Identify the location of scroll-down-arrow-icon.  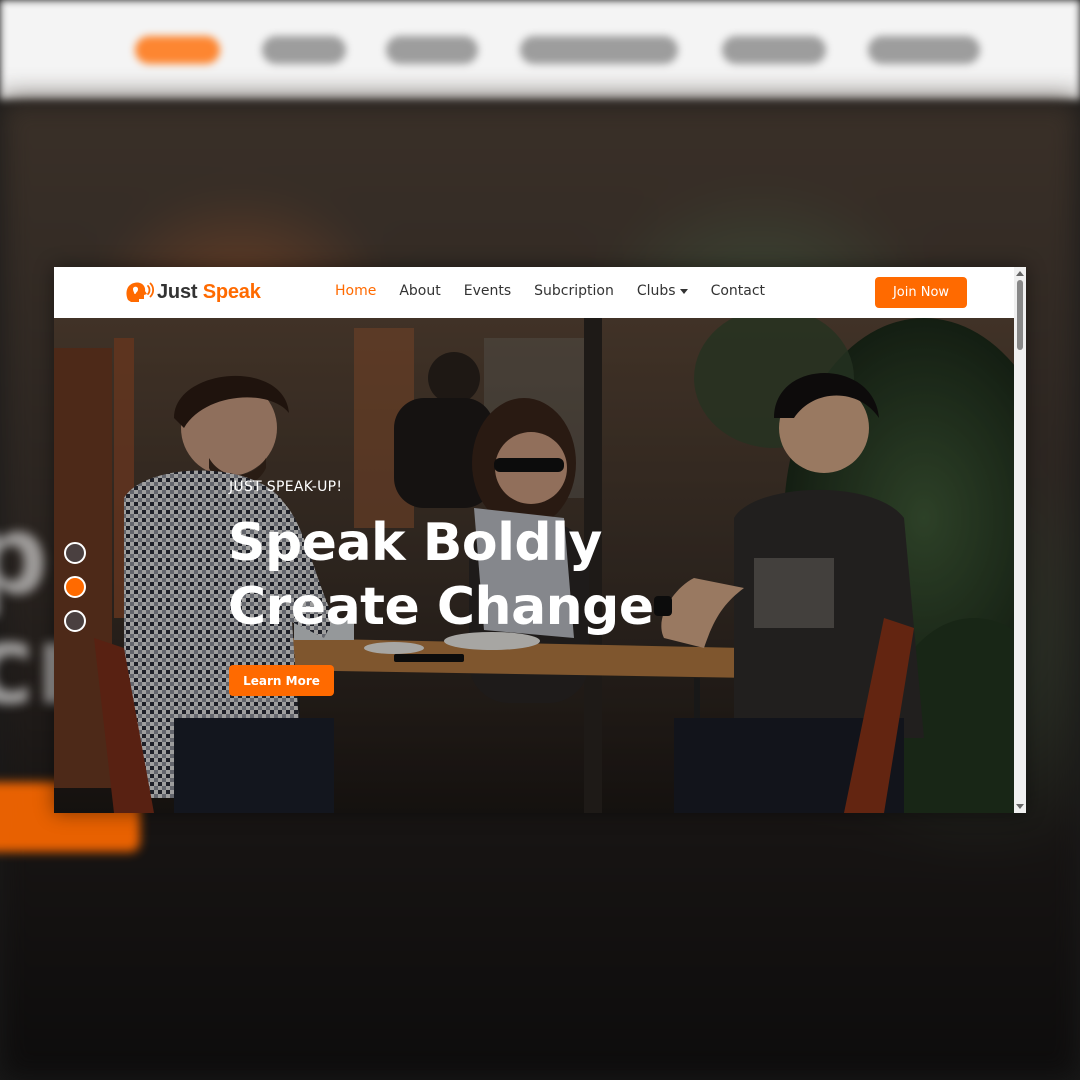
(1020, 806).